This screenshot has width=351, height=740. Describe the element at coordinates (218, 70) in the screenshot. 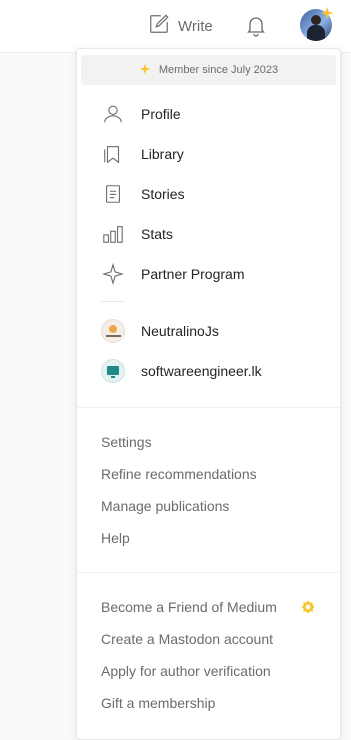

I see `member-since-text: Member since July 2023` at that location.